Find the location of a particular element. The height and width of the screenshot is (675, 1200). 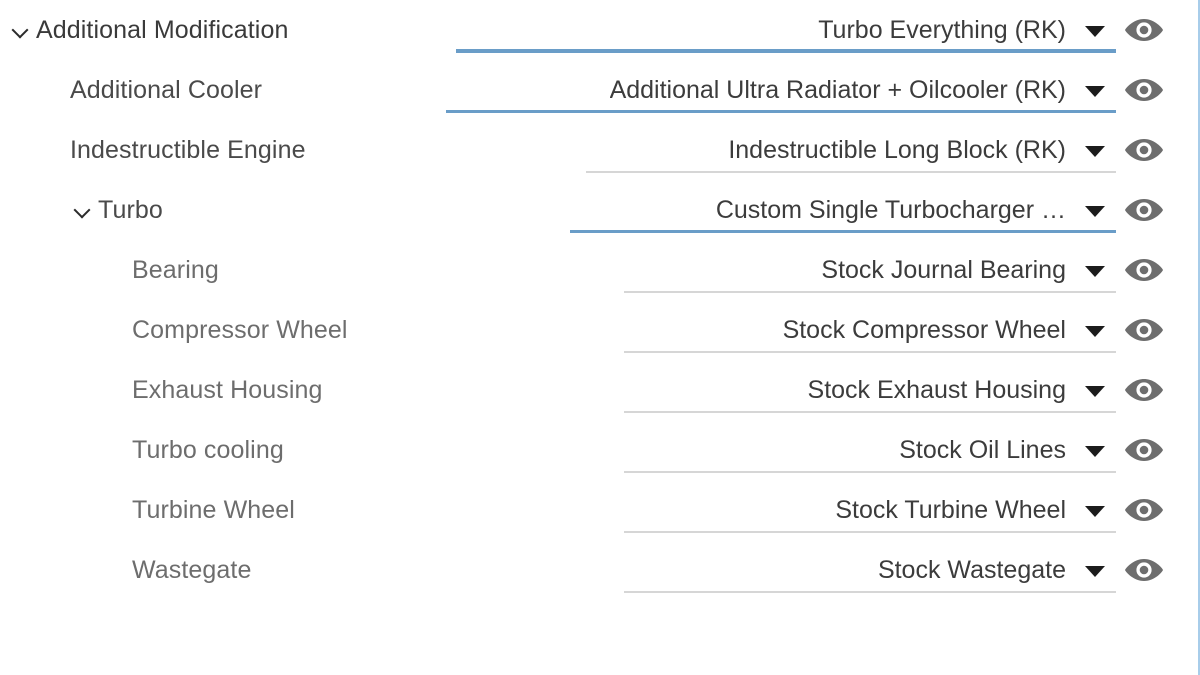

dropdown-compressor-wheel: Stock Compressor Wheel is located at coordinates (870, 330).